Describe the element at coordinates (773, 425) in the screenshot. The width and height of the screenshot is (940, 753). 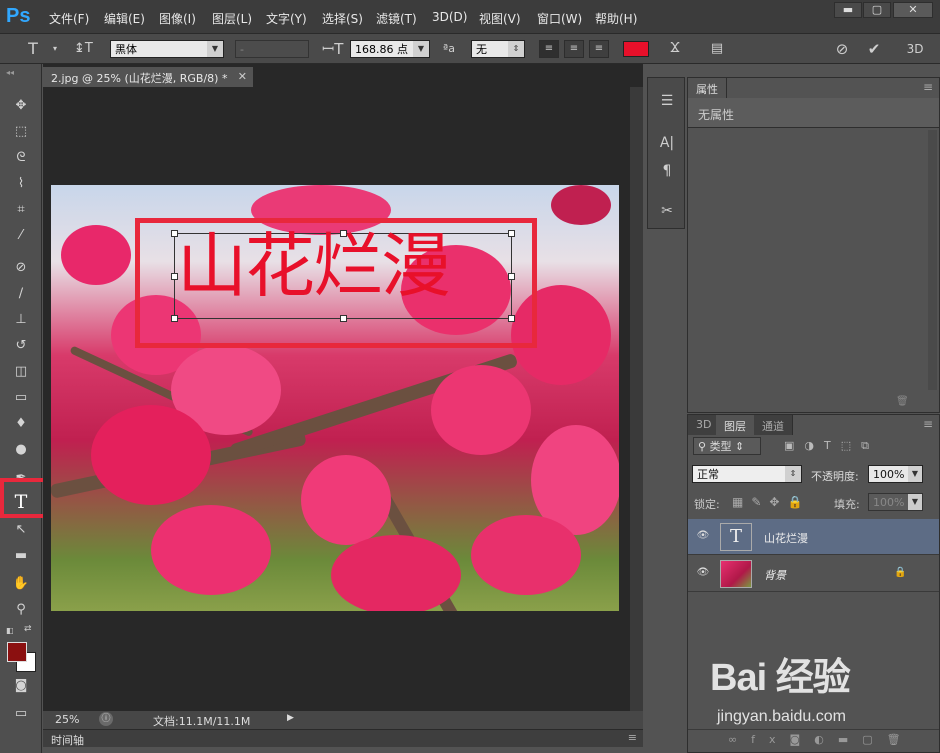
I see `tab-channels: 通道` at that location.